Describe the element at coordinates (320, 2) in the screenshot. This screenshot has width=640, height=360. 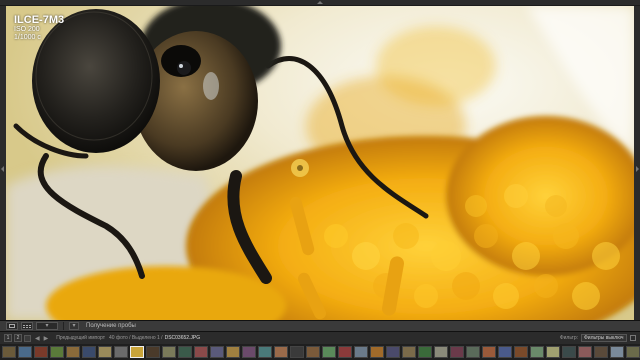
I see `collapse-up-icon` at that location.